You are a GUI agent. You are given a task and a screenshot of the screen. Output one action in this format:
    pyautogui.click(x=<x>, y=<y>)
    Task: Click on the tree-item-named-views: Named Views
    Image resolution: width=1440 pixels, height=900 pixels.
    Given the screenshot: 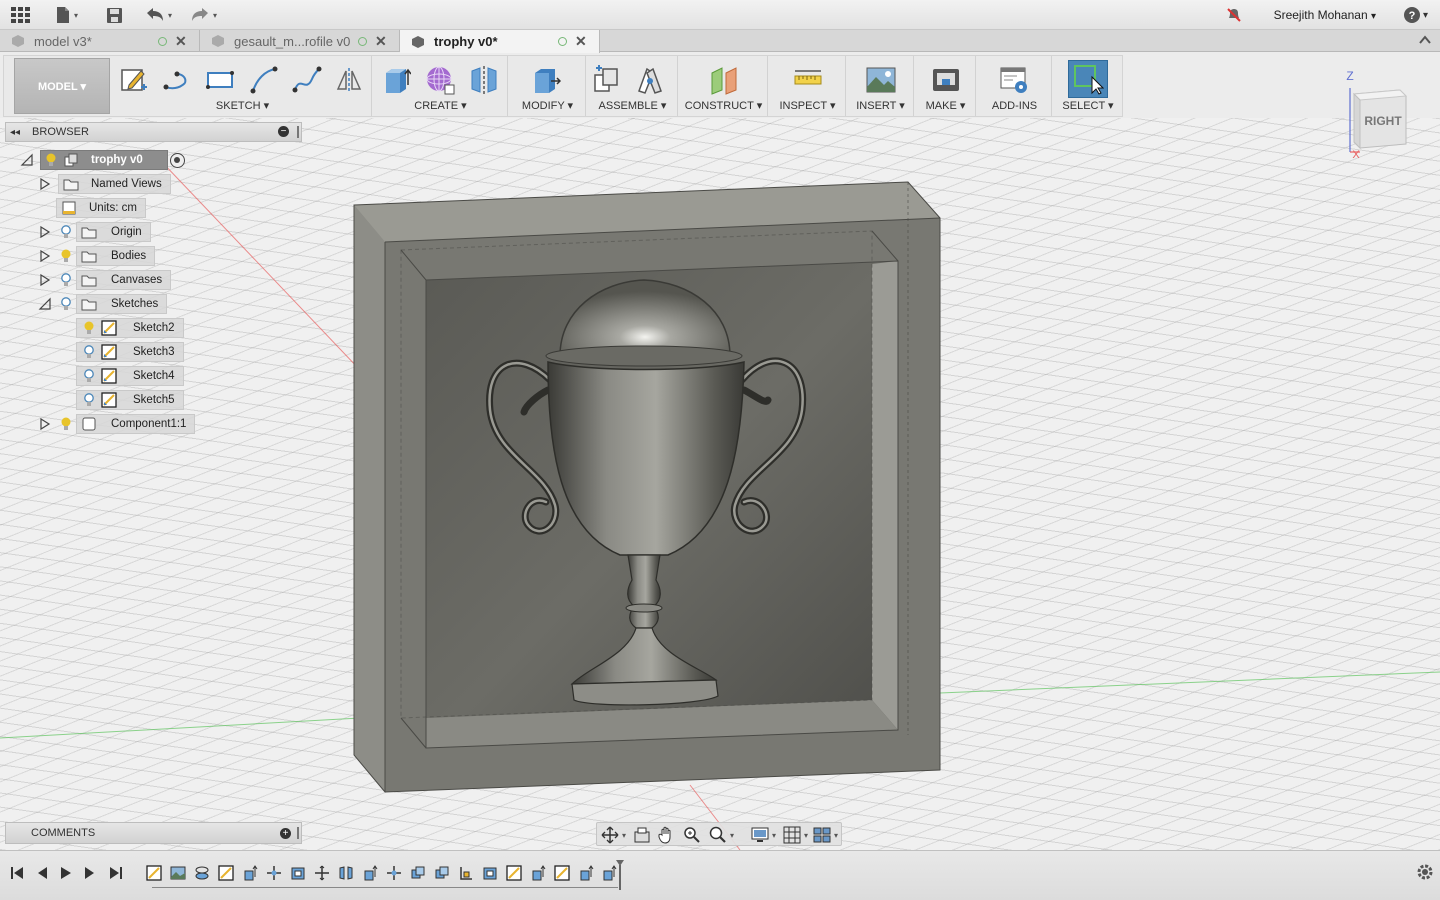 What is the action you would take?
    pyautogui.click(x=104, y=184)
    